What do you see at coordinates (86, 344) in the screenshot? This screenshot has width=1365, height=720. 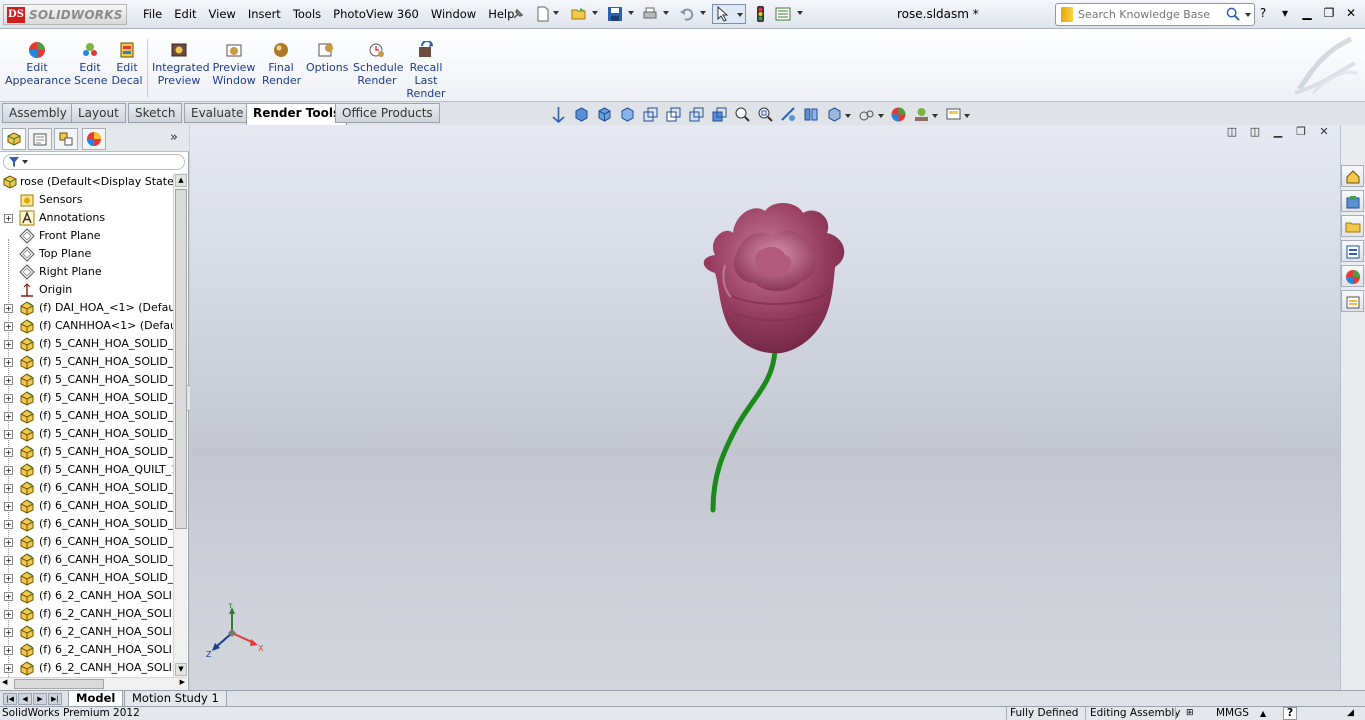 I see `tree-item: + (f) 5_CANH_HOA_SOLID_1` at bounding box center [86, 344].